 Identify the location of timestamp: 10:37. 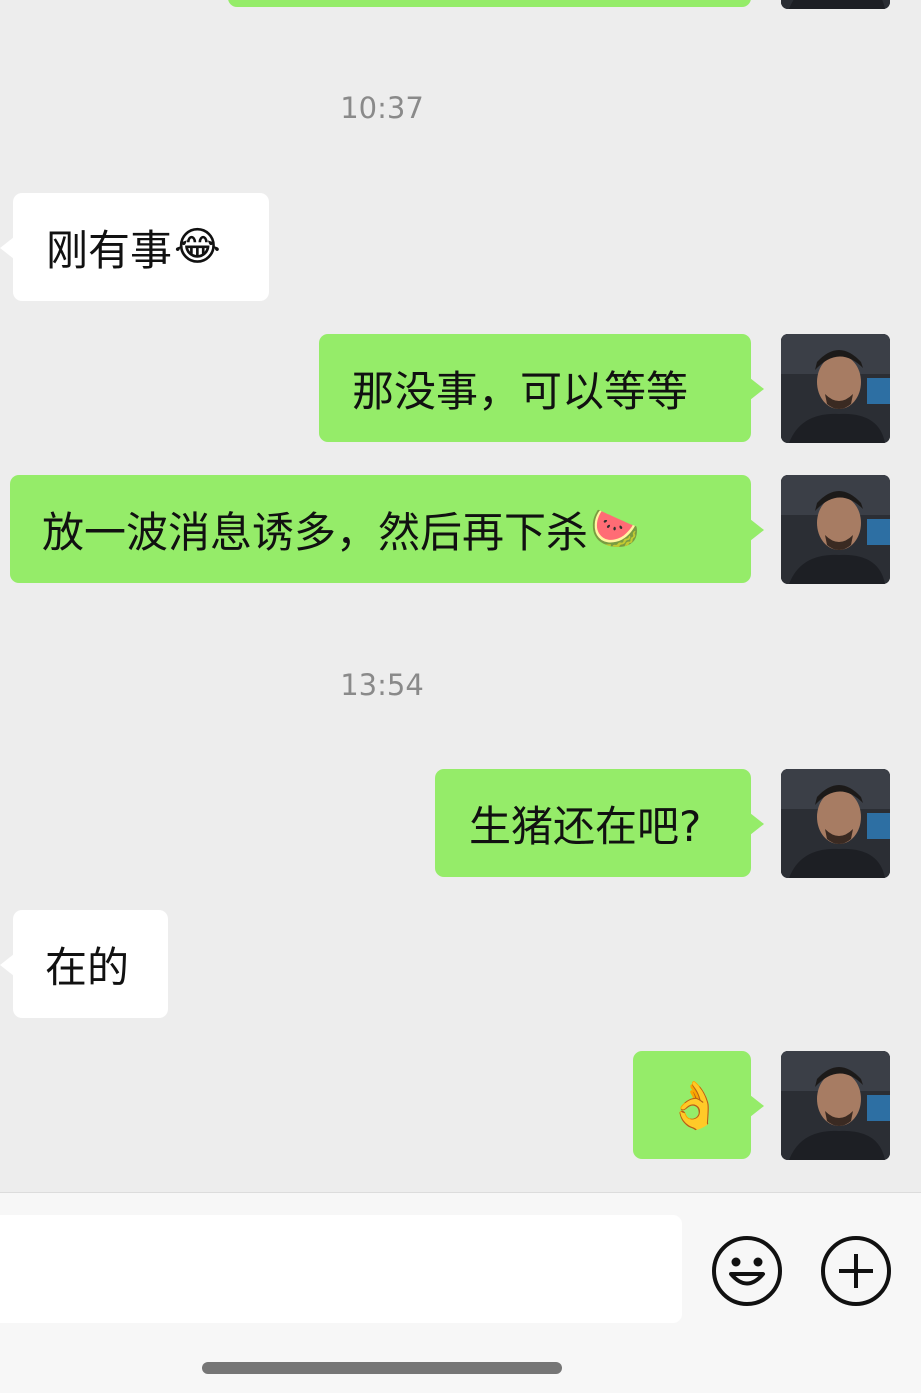
(382, 108).